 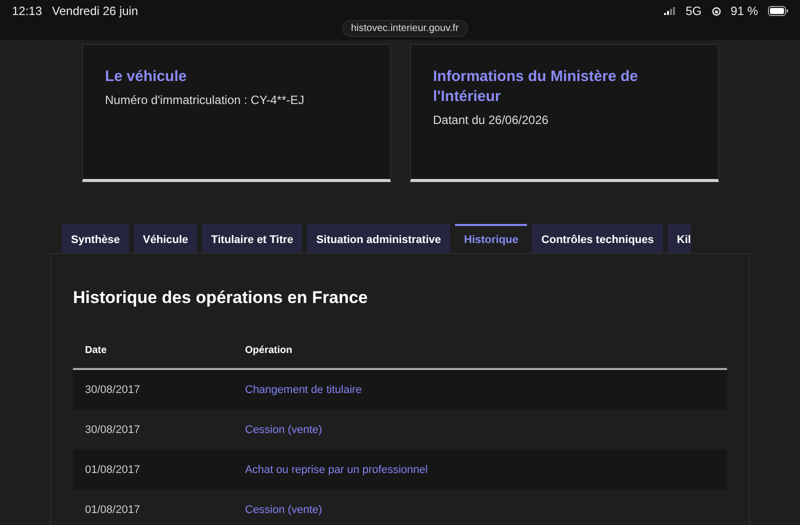 I want to click on status-time: 12:13, so click(x=27, y=11).